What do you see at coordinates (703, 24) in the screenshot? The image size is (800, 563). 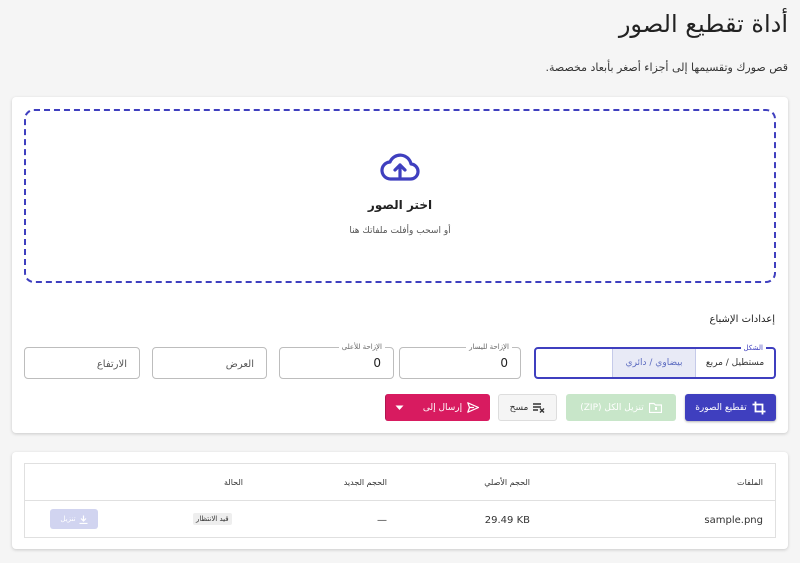 I see `page-title: أداة تقطيع الصور` at bounding box center [703, 24].